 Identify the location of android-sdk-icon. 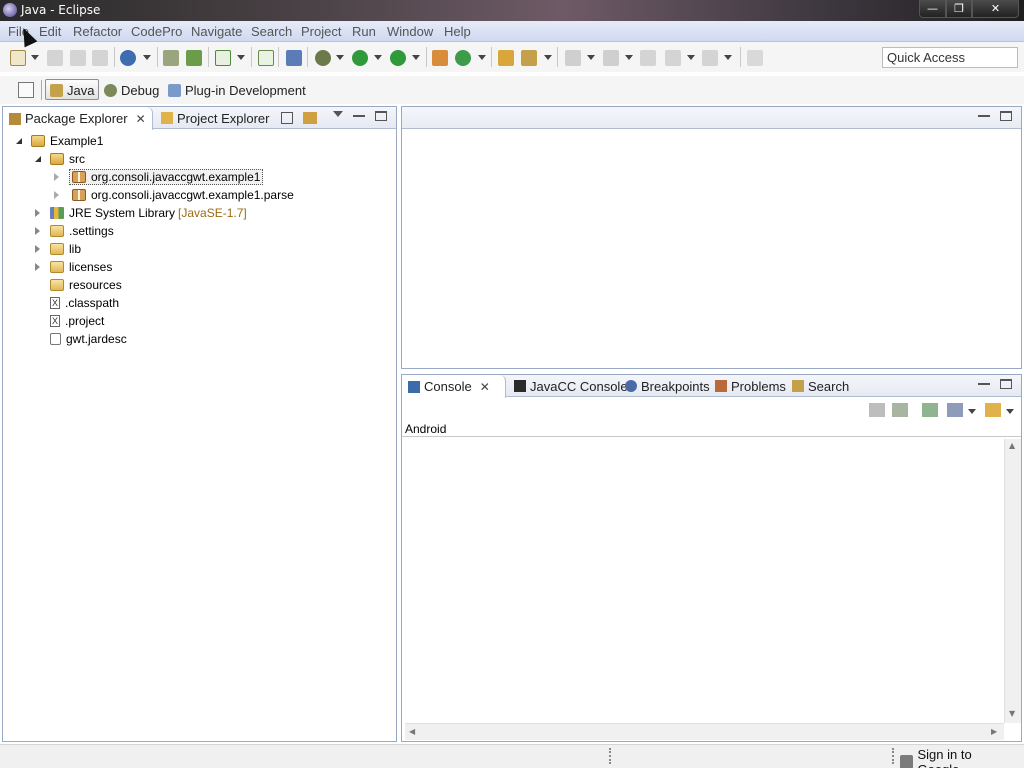
(171, 58).